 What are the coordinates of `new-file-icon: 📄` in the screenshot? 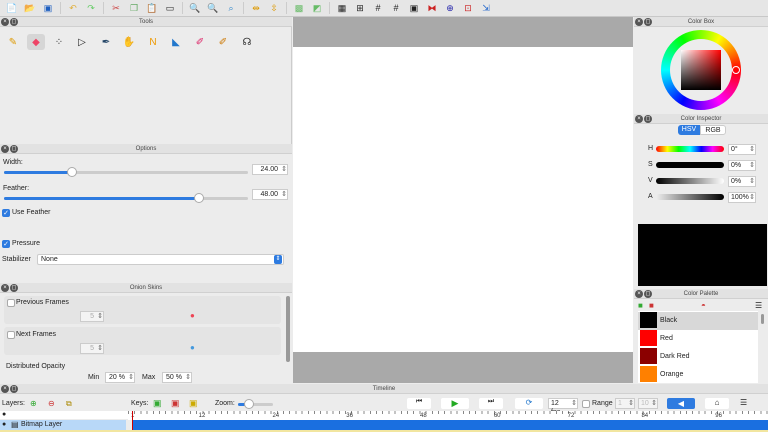 It's located at (12, 8).